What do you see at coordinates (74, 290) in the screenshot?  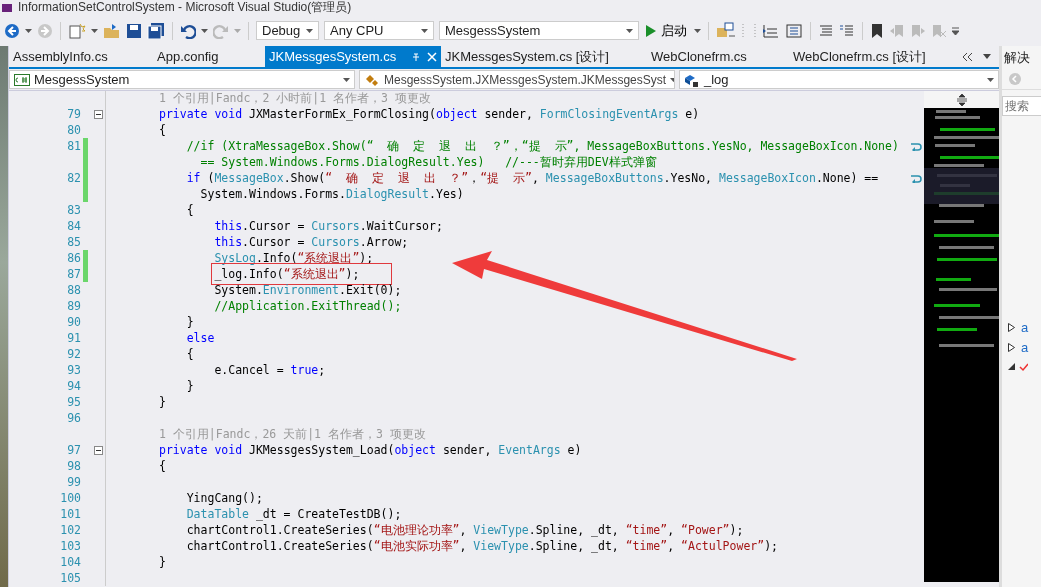 I see `line-number: 88` at bounding box center [74, 290].